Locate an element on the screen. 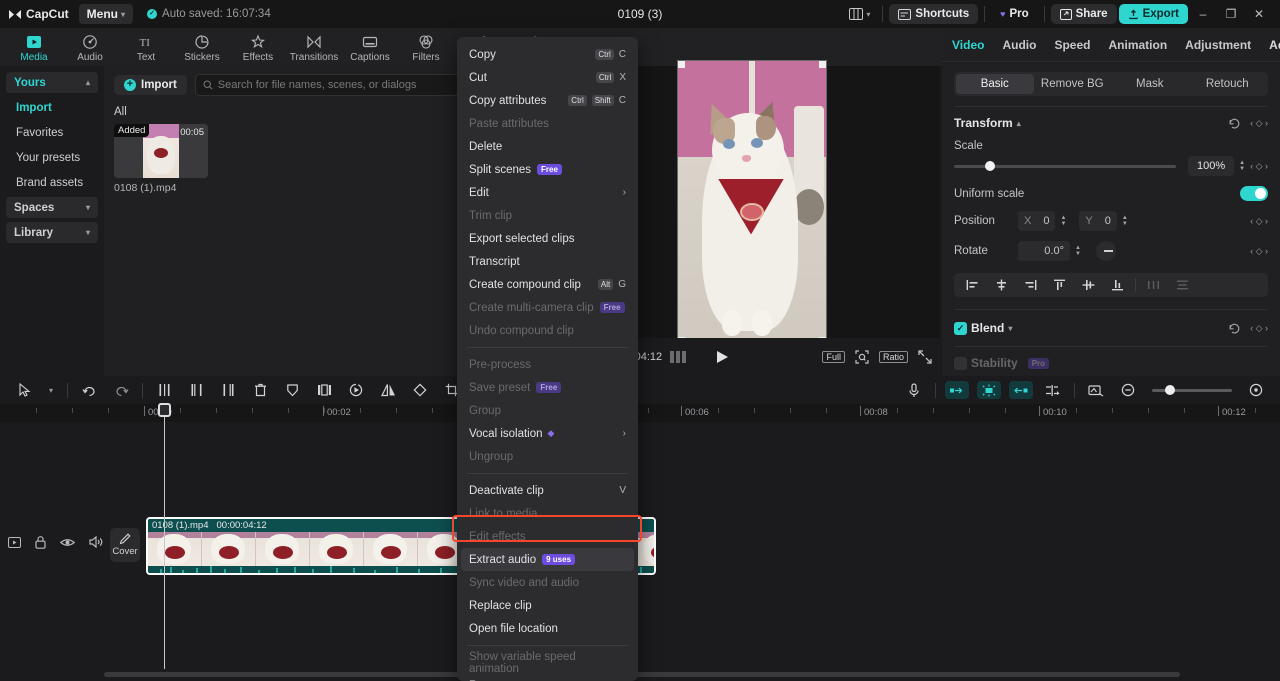 This screenshot has height=681, width=1280. in-point-icon is located at coordinates (957, 390).